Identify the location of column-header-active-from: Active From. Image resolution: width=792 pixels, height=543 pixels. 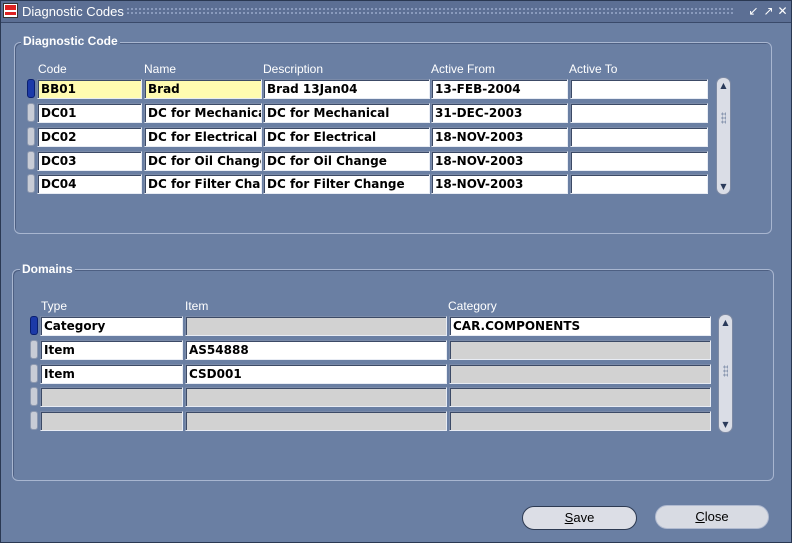
(463, 69).